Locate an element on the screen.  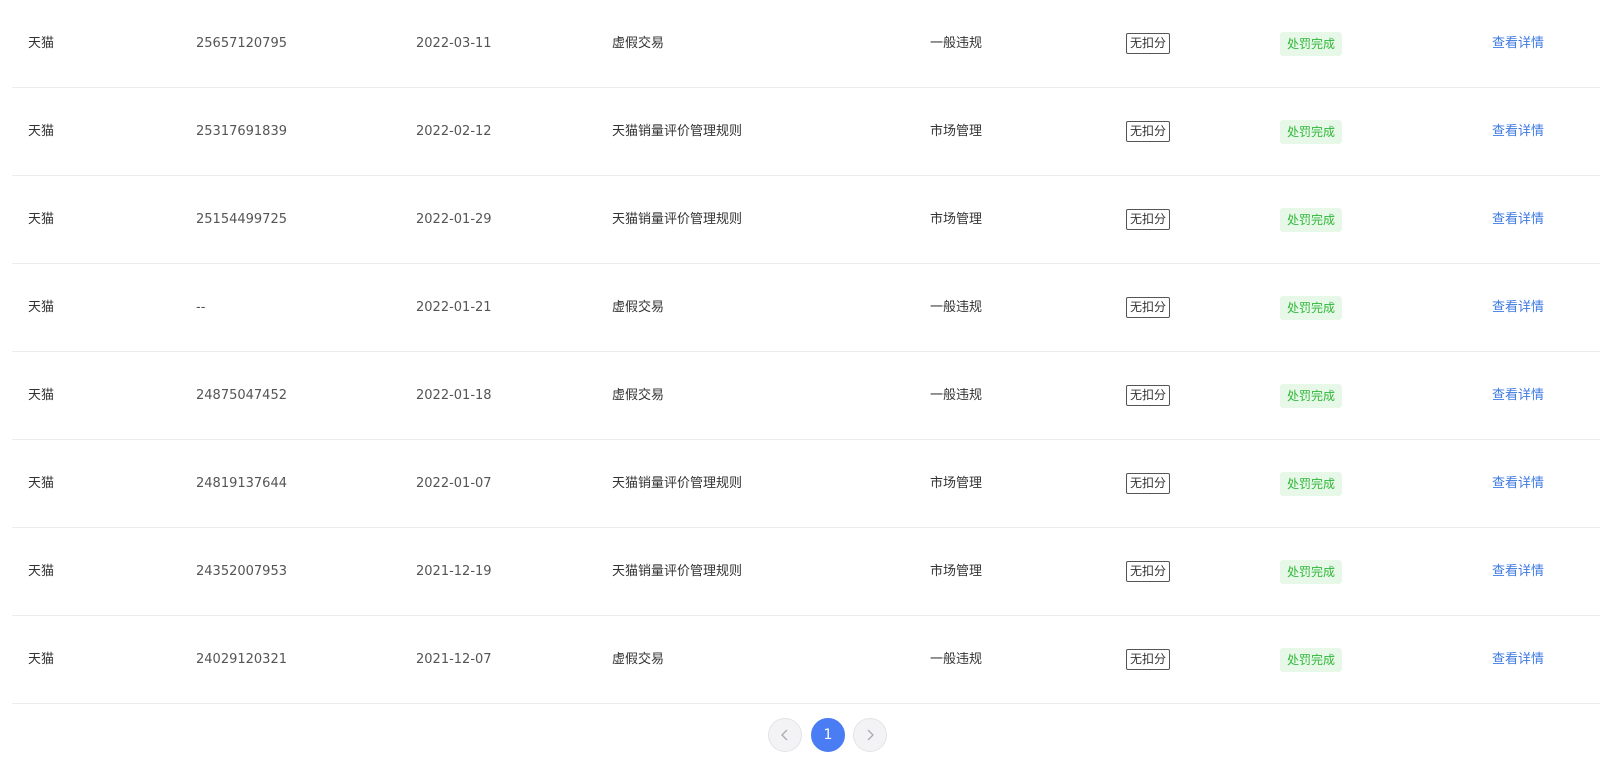
prev-page-button is located at coordinates (785, 735).